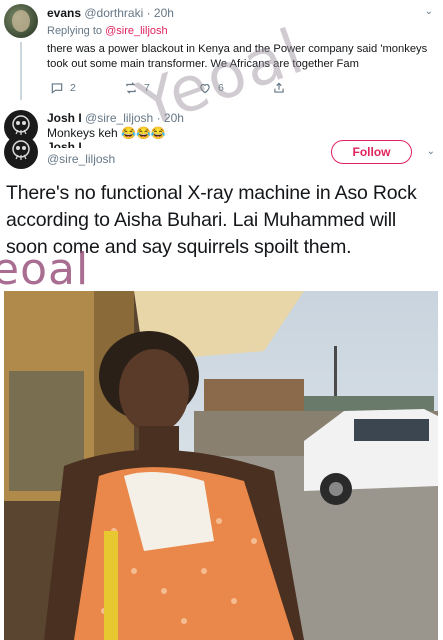  I want to click on tweet-header: evans @dorthraki · 20h, so click(110, 13).